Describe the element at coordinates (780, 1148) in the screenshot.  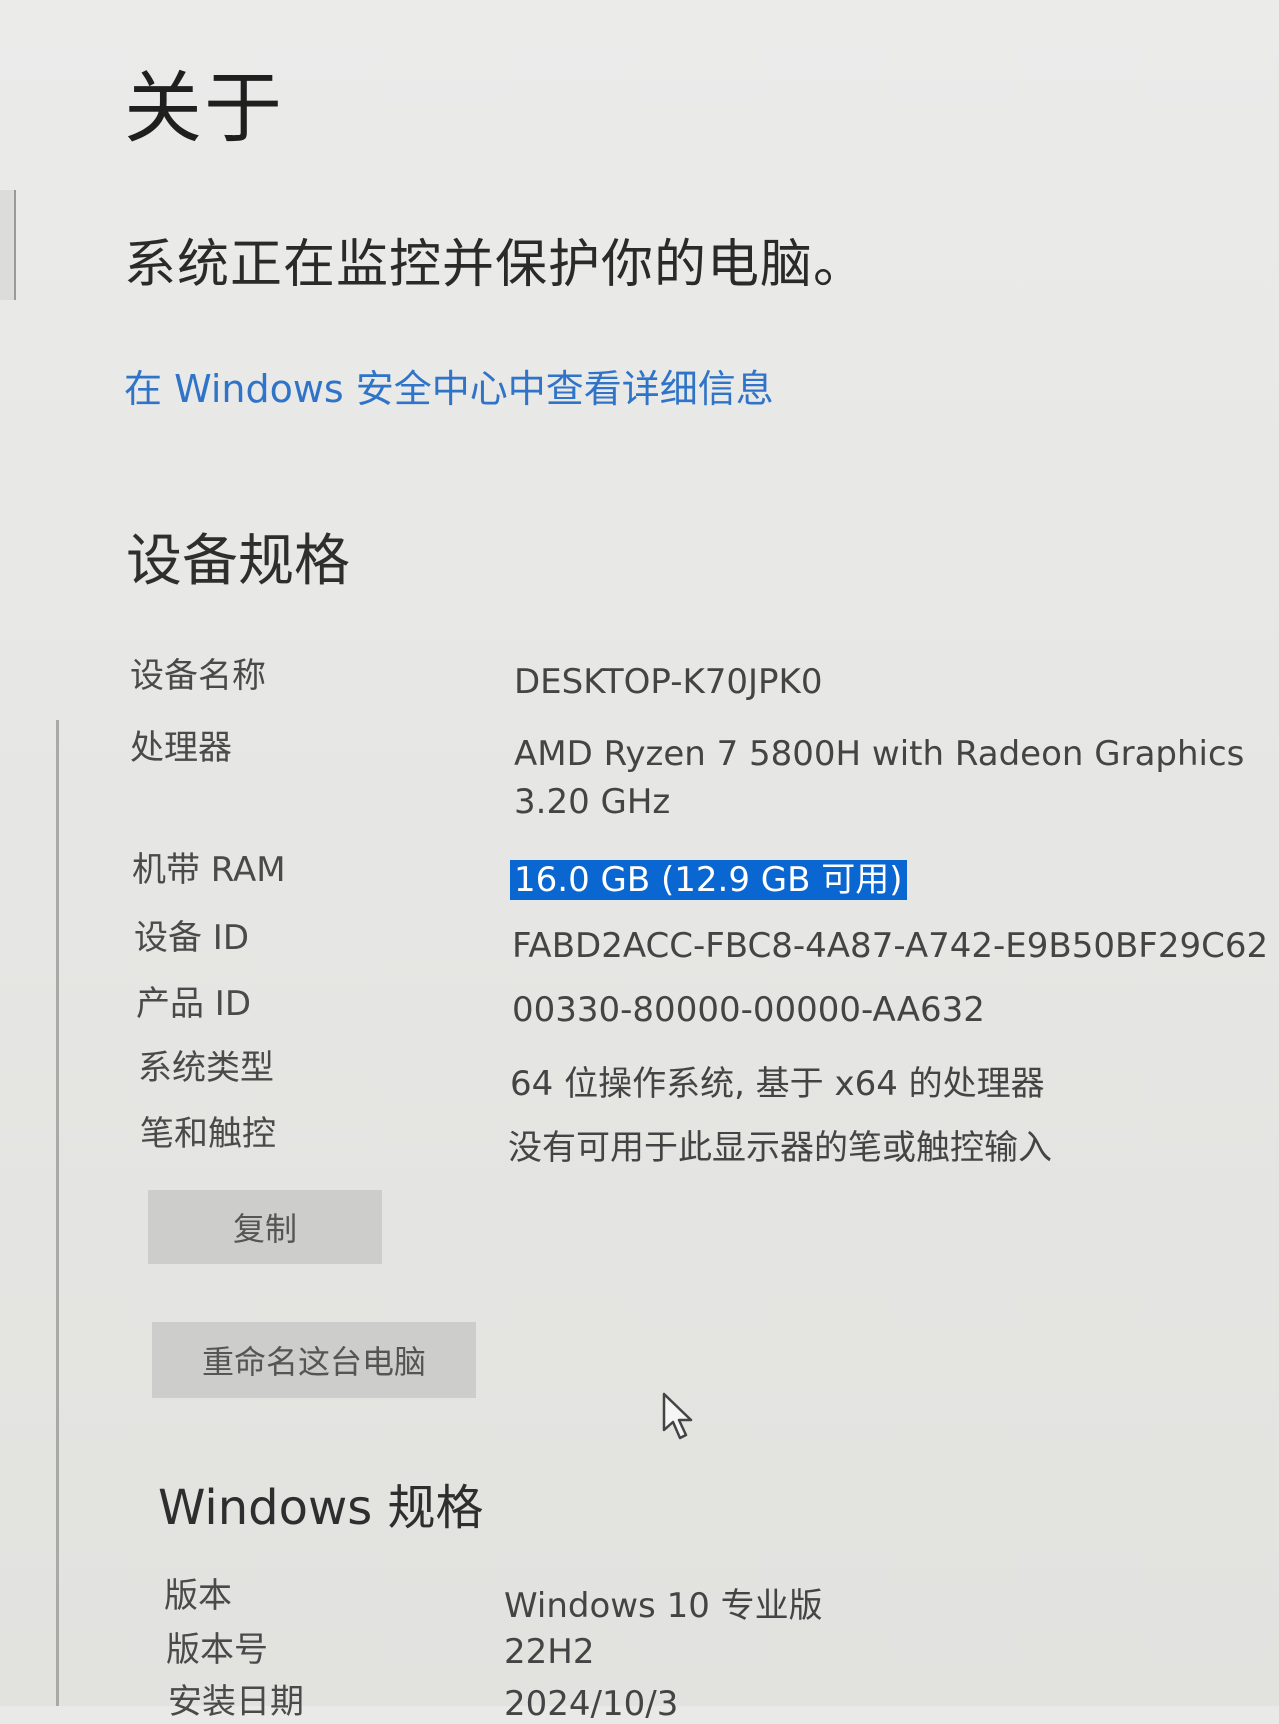
I see `pen-touch-value: 没有可用于此显示器的笔或触控输入` at that location.